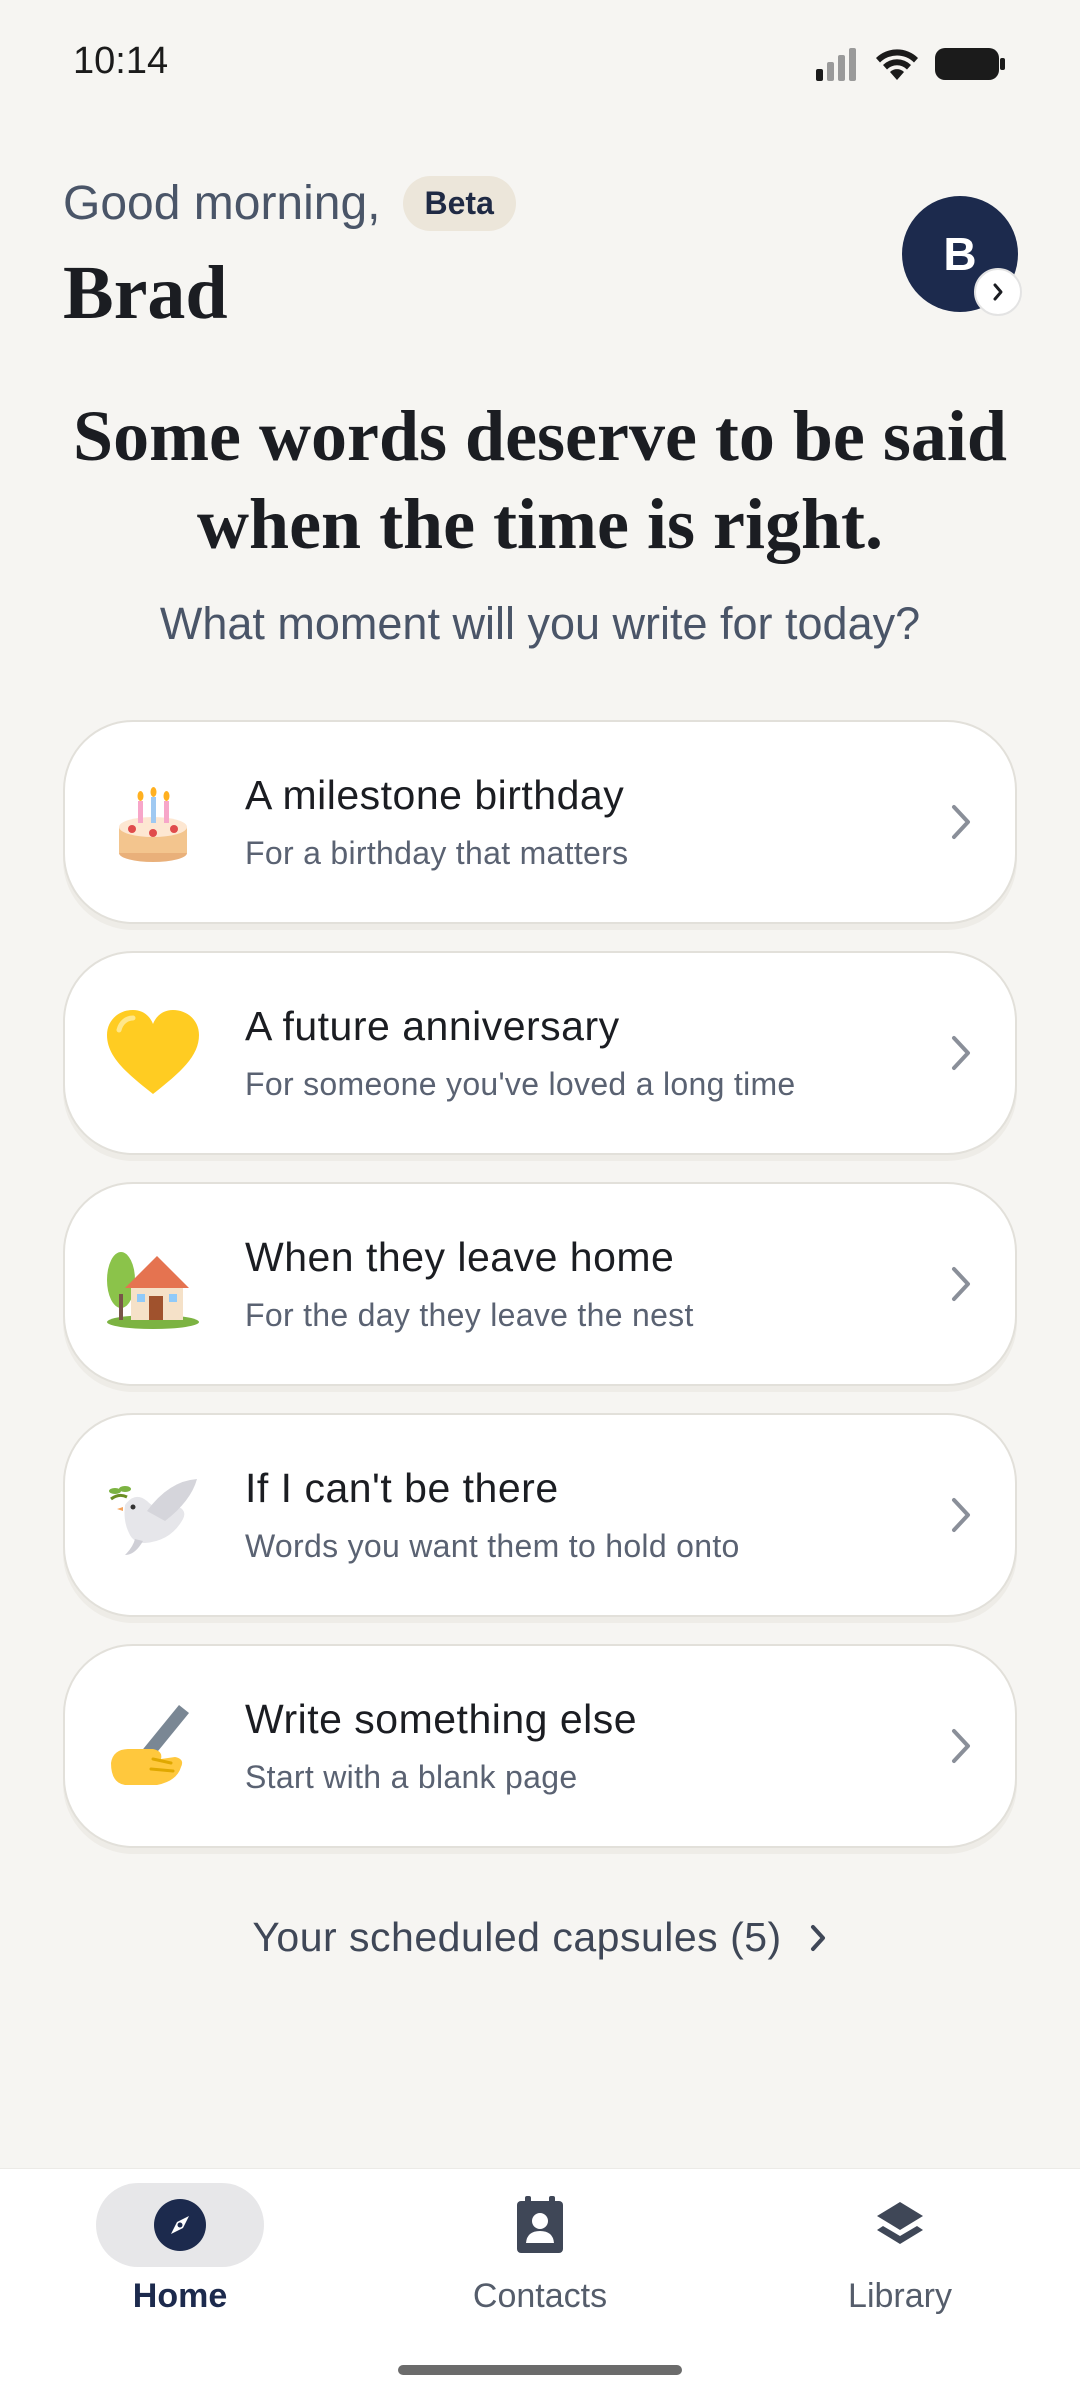 This screenshot has height=2400, width=1080. What do you see at coordinates (180, 2296) in the screenshot?
I see `nav-home-label: Home` at bounding box center [180, 2296].